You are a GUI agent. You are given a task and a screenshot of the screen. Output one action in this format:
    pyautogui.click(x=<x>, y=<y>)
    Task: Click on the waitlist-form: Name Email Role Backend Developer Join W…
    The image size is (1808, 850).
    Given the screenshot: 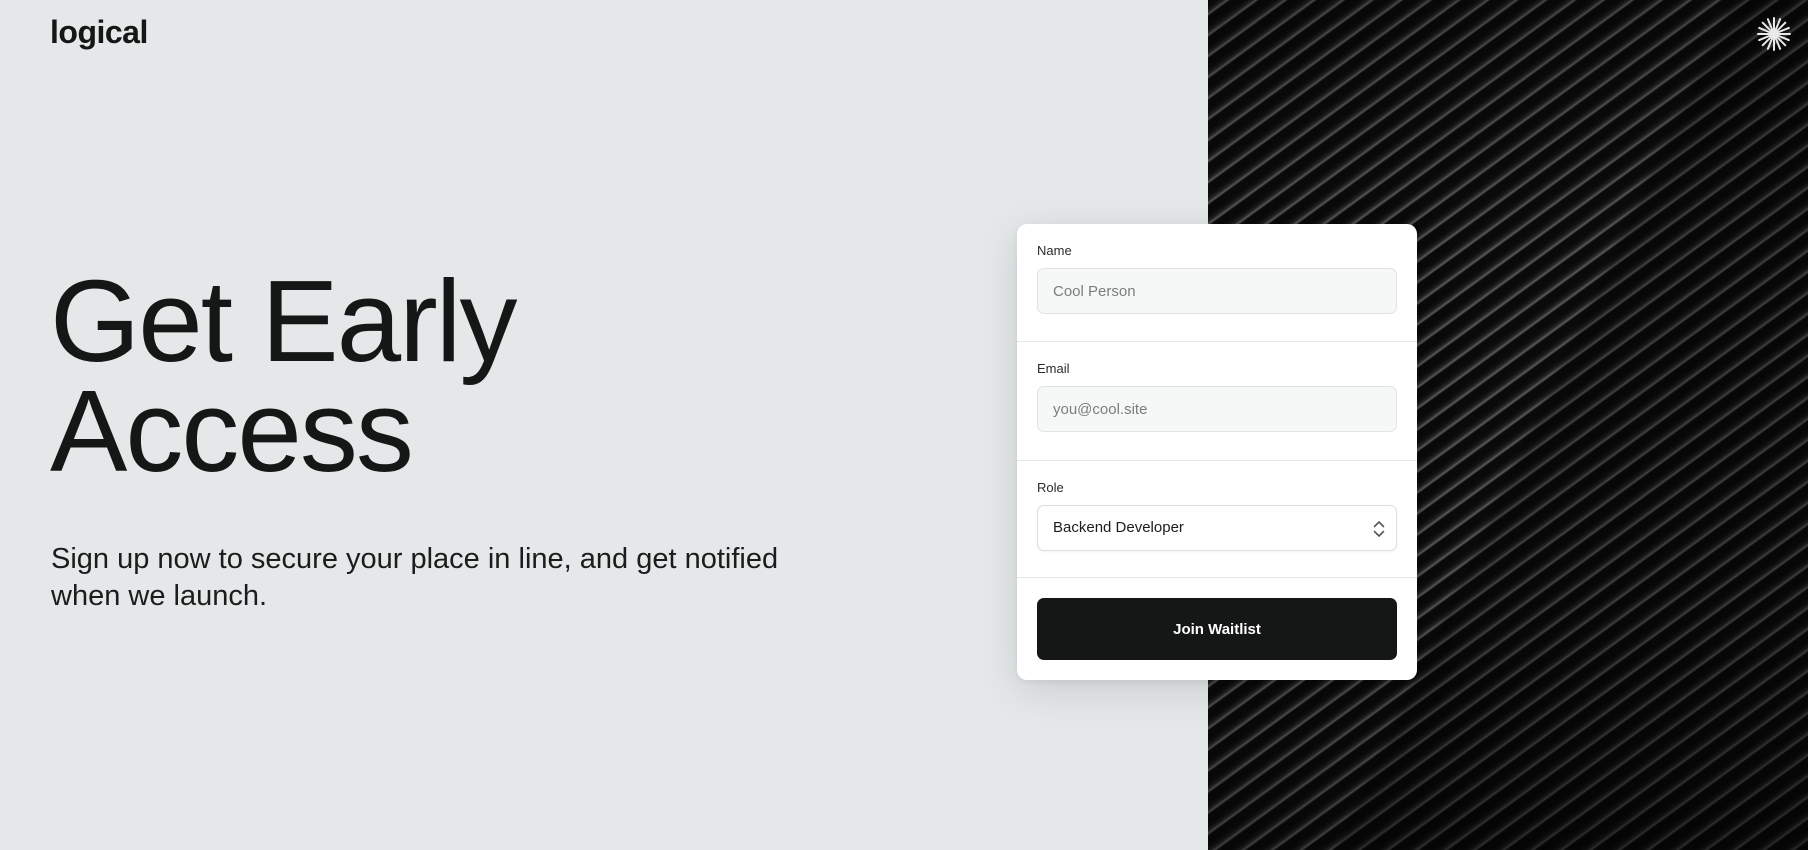 What is the action you would take?
    pyautogui.click(x=1217, y=452)
    